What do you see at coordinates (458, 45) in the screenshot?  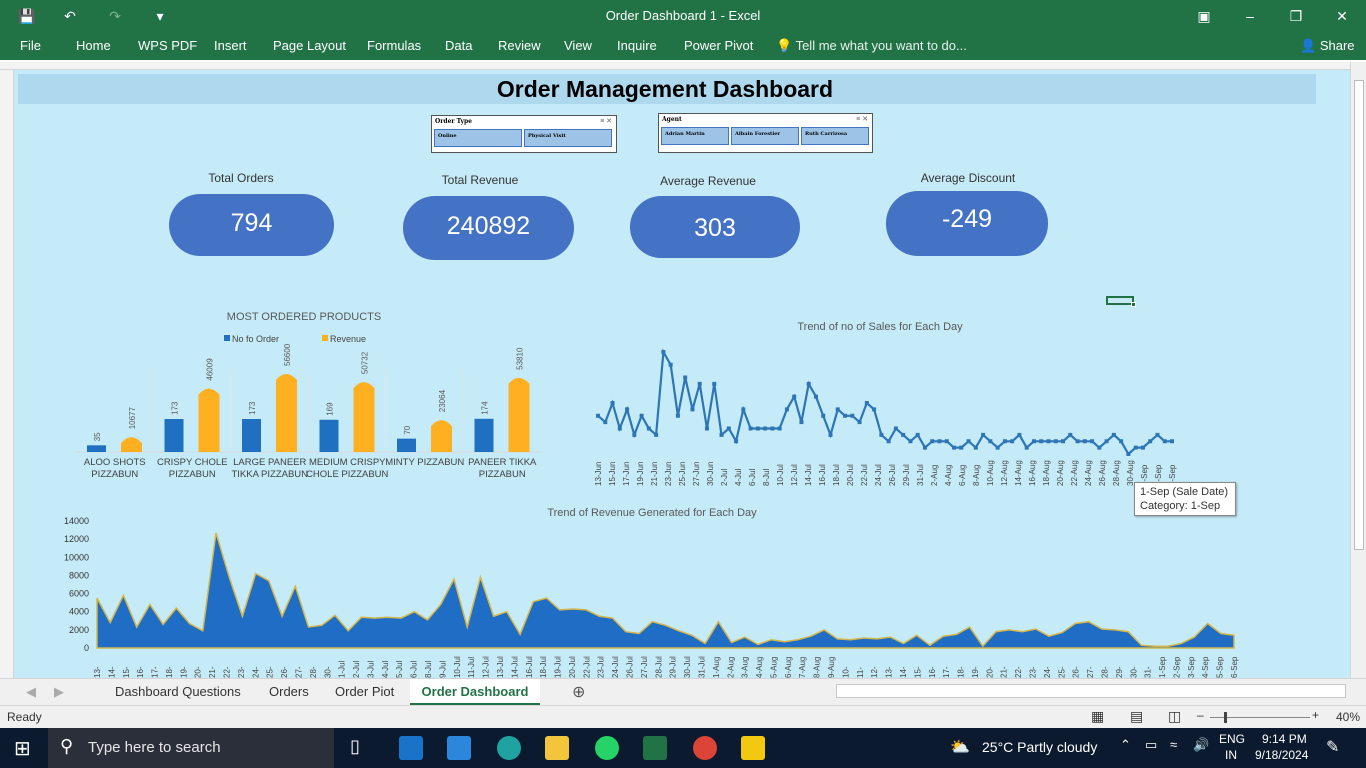 I see `tab-data: Data` at bounding box center [458, 45].